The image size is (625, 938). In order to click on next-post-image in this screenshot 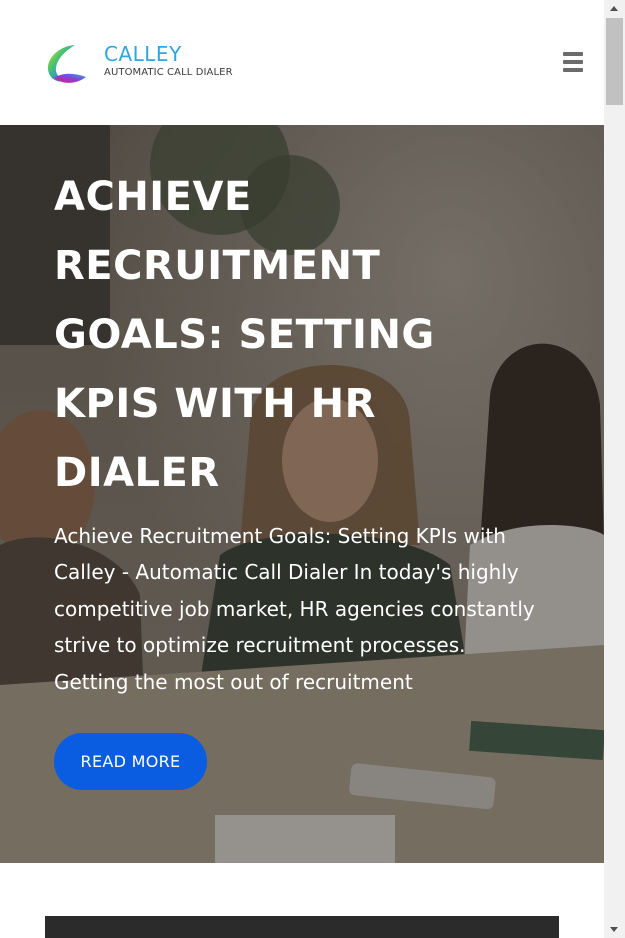, I will do `click(302, 927)`.